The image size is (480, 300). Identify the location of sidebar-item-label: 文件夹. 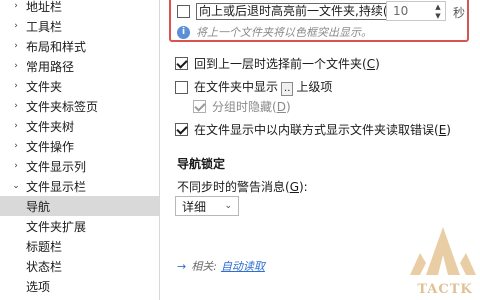
(44, 86).